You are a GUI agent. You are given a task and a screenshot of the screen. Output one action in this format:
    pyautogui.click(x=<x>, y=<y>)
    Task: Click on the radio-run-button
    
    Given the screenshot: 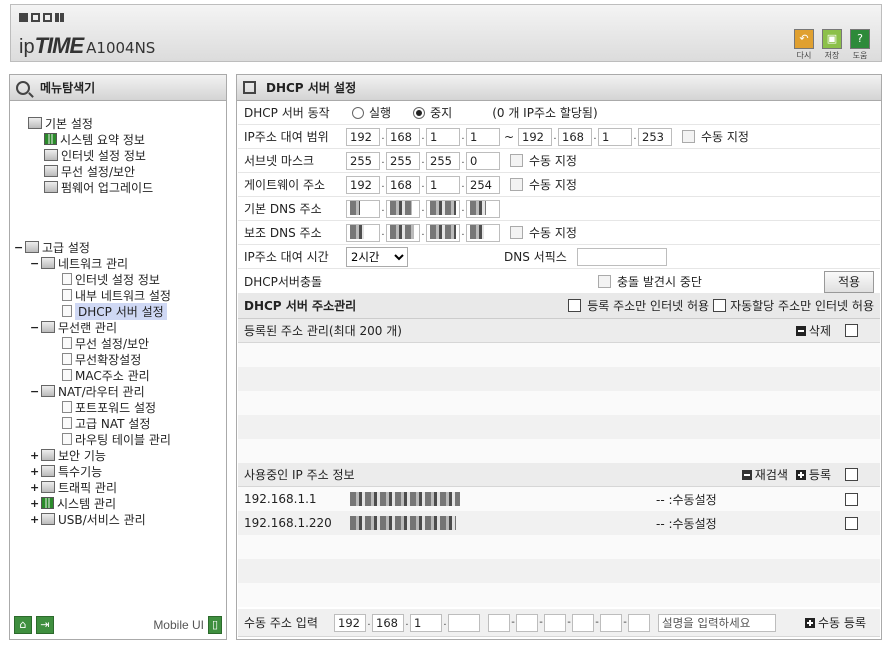 What is the action you would take?
    pyautogui.click(x=358, y=112)
    